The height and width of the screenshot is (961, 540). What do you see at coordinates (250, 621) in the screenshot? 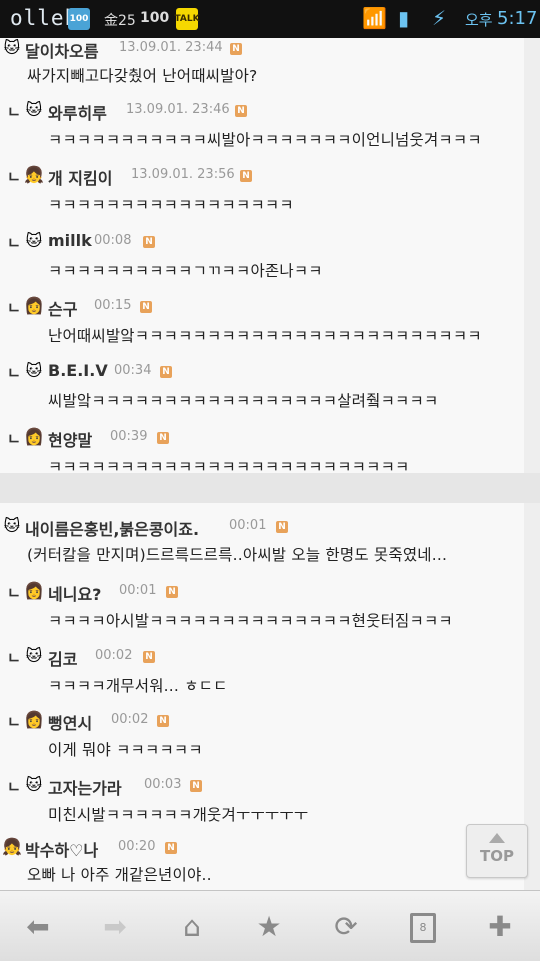
I see `comment-text: ㅋㅋㅋㅋ아시발ㅋㅋㅋㅋㅋㅋㅋㅋㅋㅋㅋㅋㅋㅋ현웃터짐ㅋㅋㅋ` at bounding box center [250, 621].